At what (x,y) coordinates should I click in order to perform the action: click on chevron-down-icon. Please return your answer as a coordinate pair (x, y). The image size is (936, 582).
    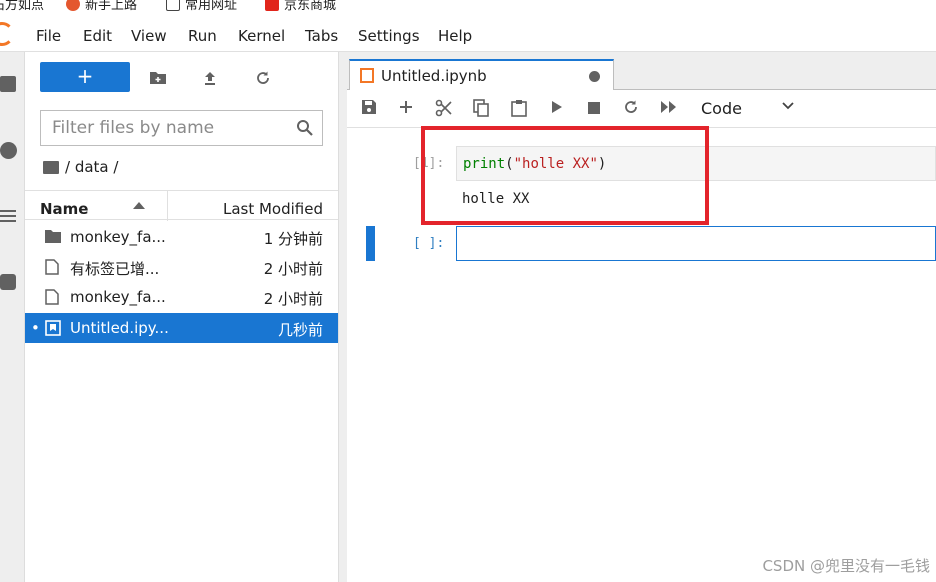
    Looking at the image, I should click on (788, 107).